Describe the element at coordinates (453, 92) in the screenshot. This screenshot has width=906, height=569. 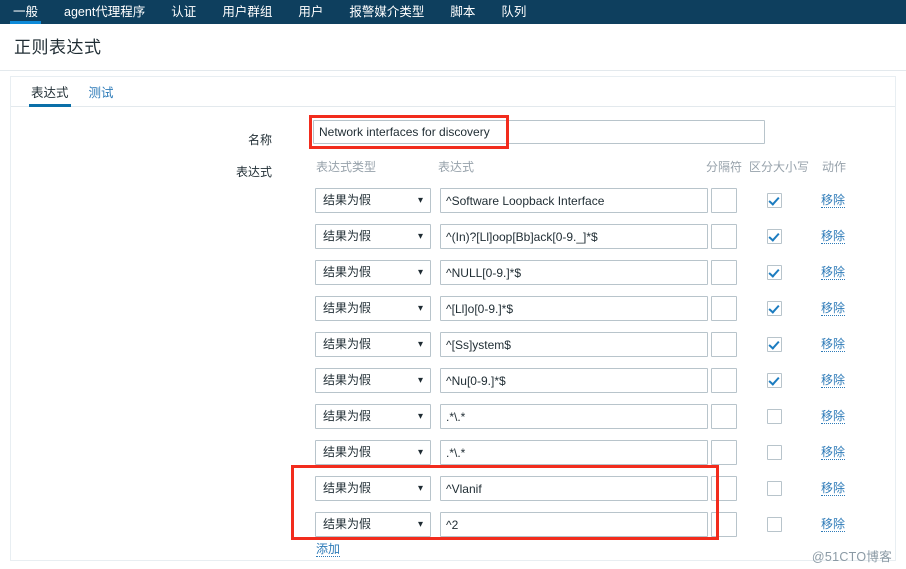
I see `tab-bar: 表达式 测试` at that location.